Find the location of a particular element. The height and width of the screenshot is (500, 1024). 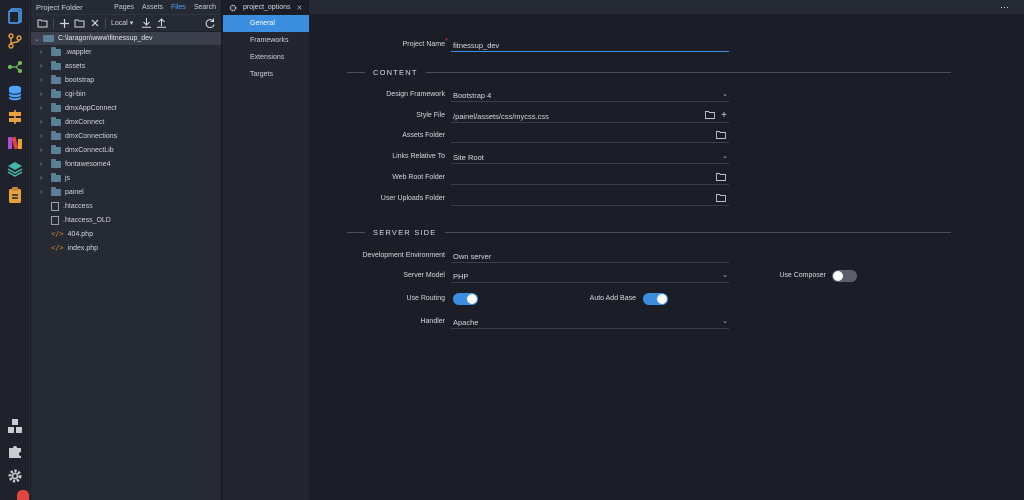

tree-file: .htaccess is located at coordinates (126, 206).